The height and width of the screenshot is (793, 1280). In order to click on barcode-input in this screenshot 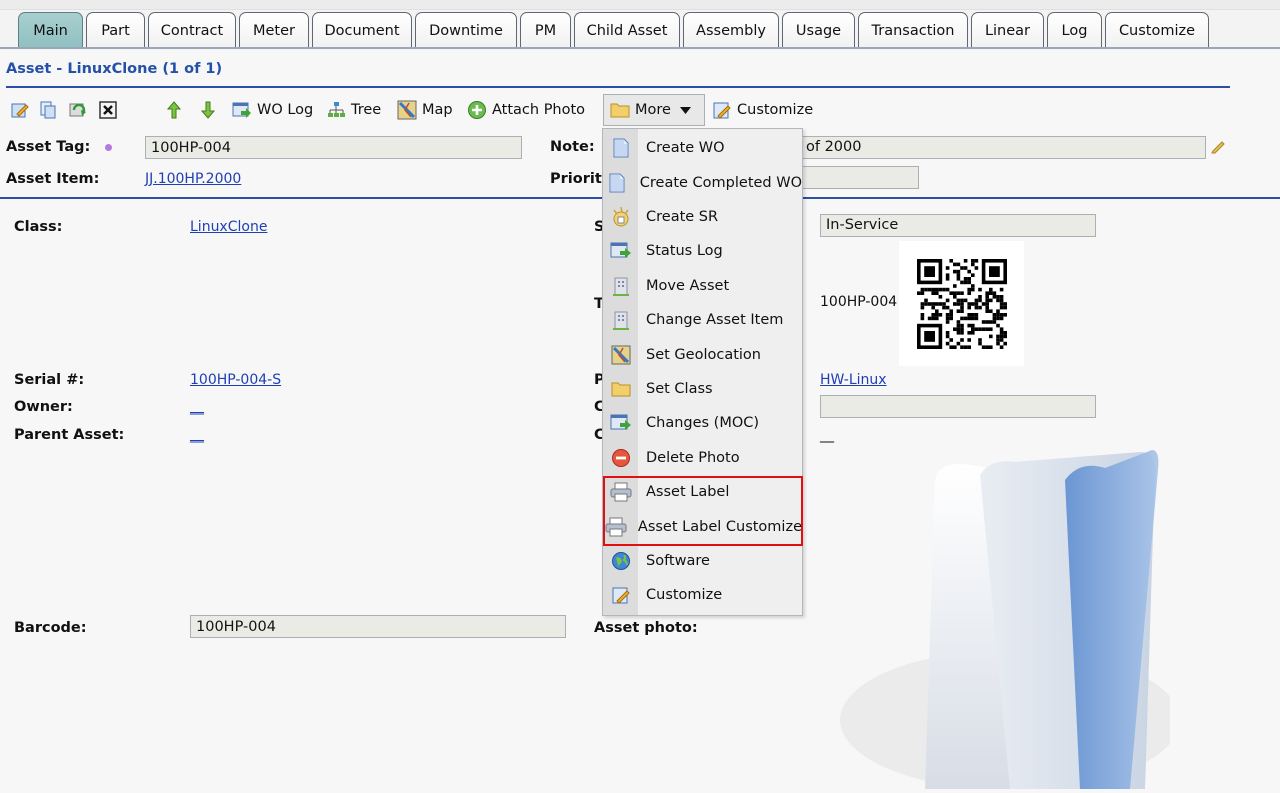, I will do `click(378, 626)`.